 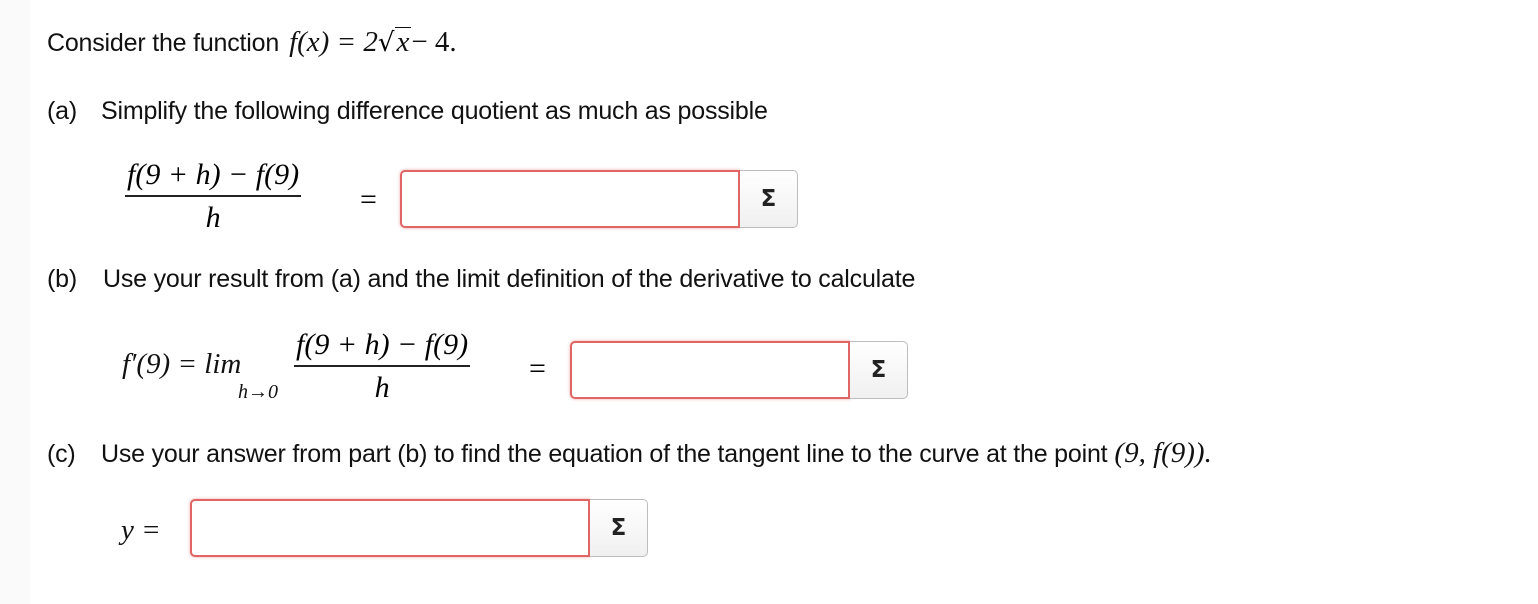 I want to click on sqrt-sign: √, so click(x=386, y=43).